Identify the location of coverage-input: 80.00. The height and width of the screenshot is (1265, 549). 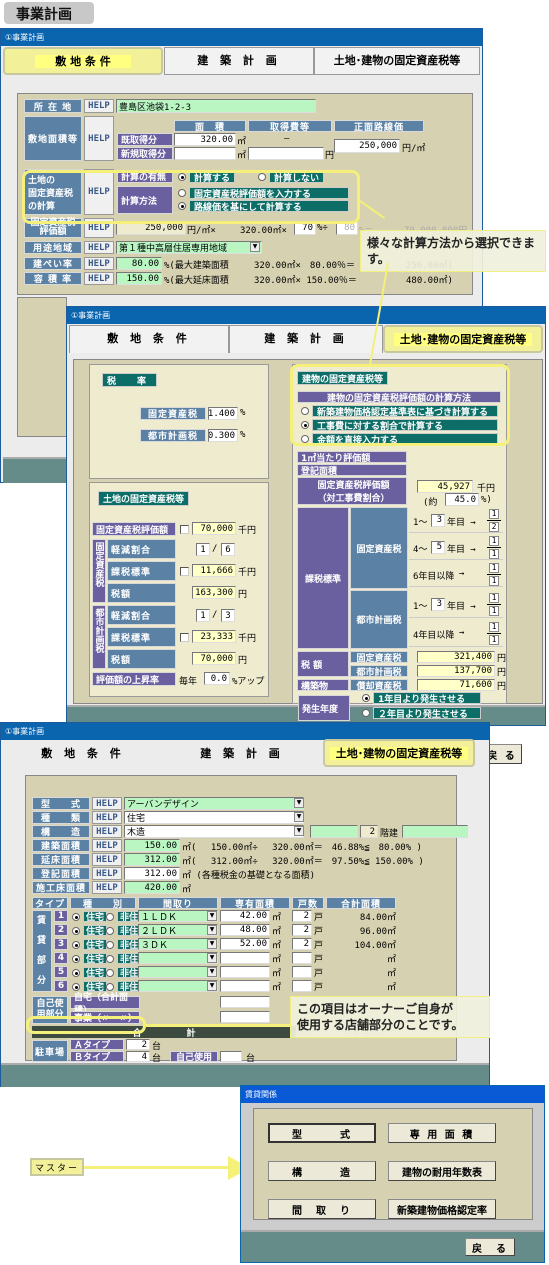
(139, 263).